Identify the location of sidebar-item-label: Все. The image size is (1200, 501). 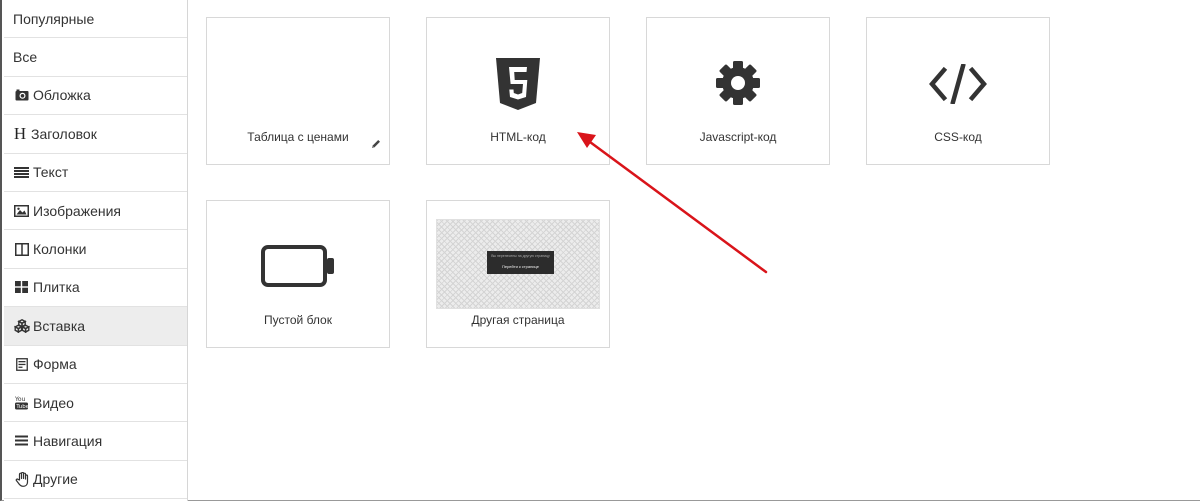
(25, 57).